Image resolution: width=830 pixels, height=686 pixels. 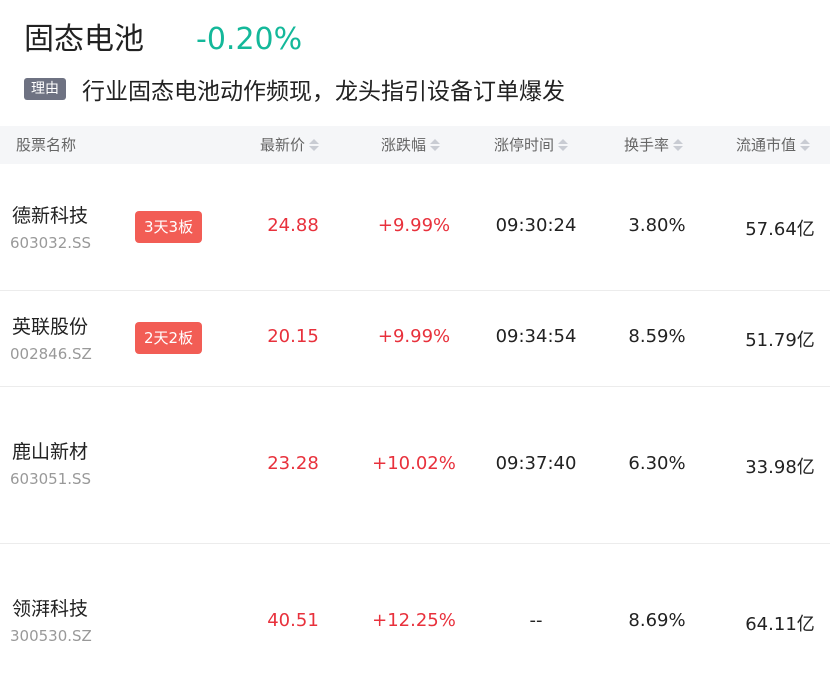 I want to click on stock-name: 英联股份, so click(x=50, y=327).